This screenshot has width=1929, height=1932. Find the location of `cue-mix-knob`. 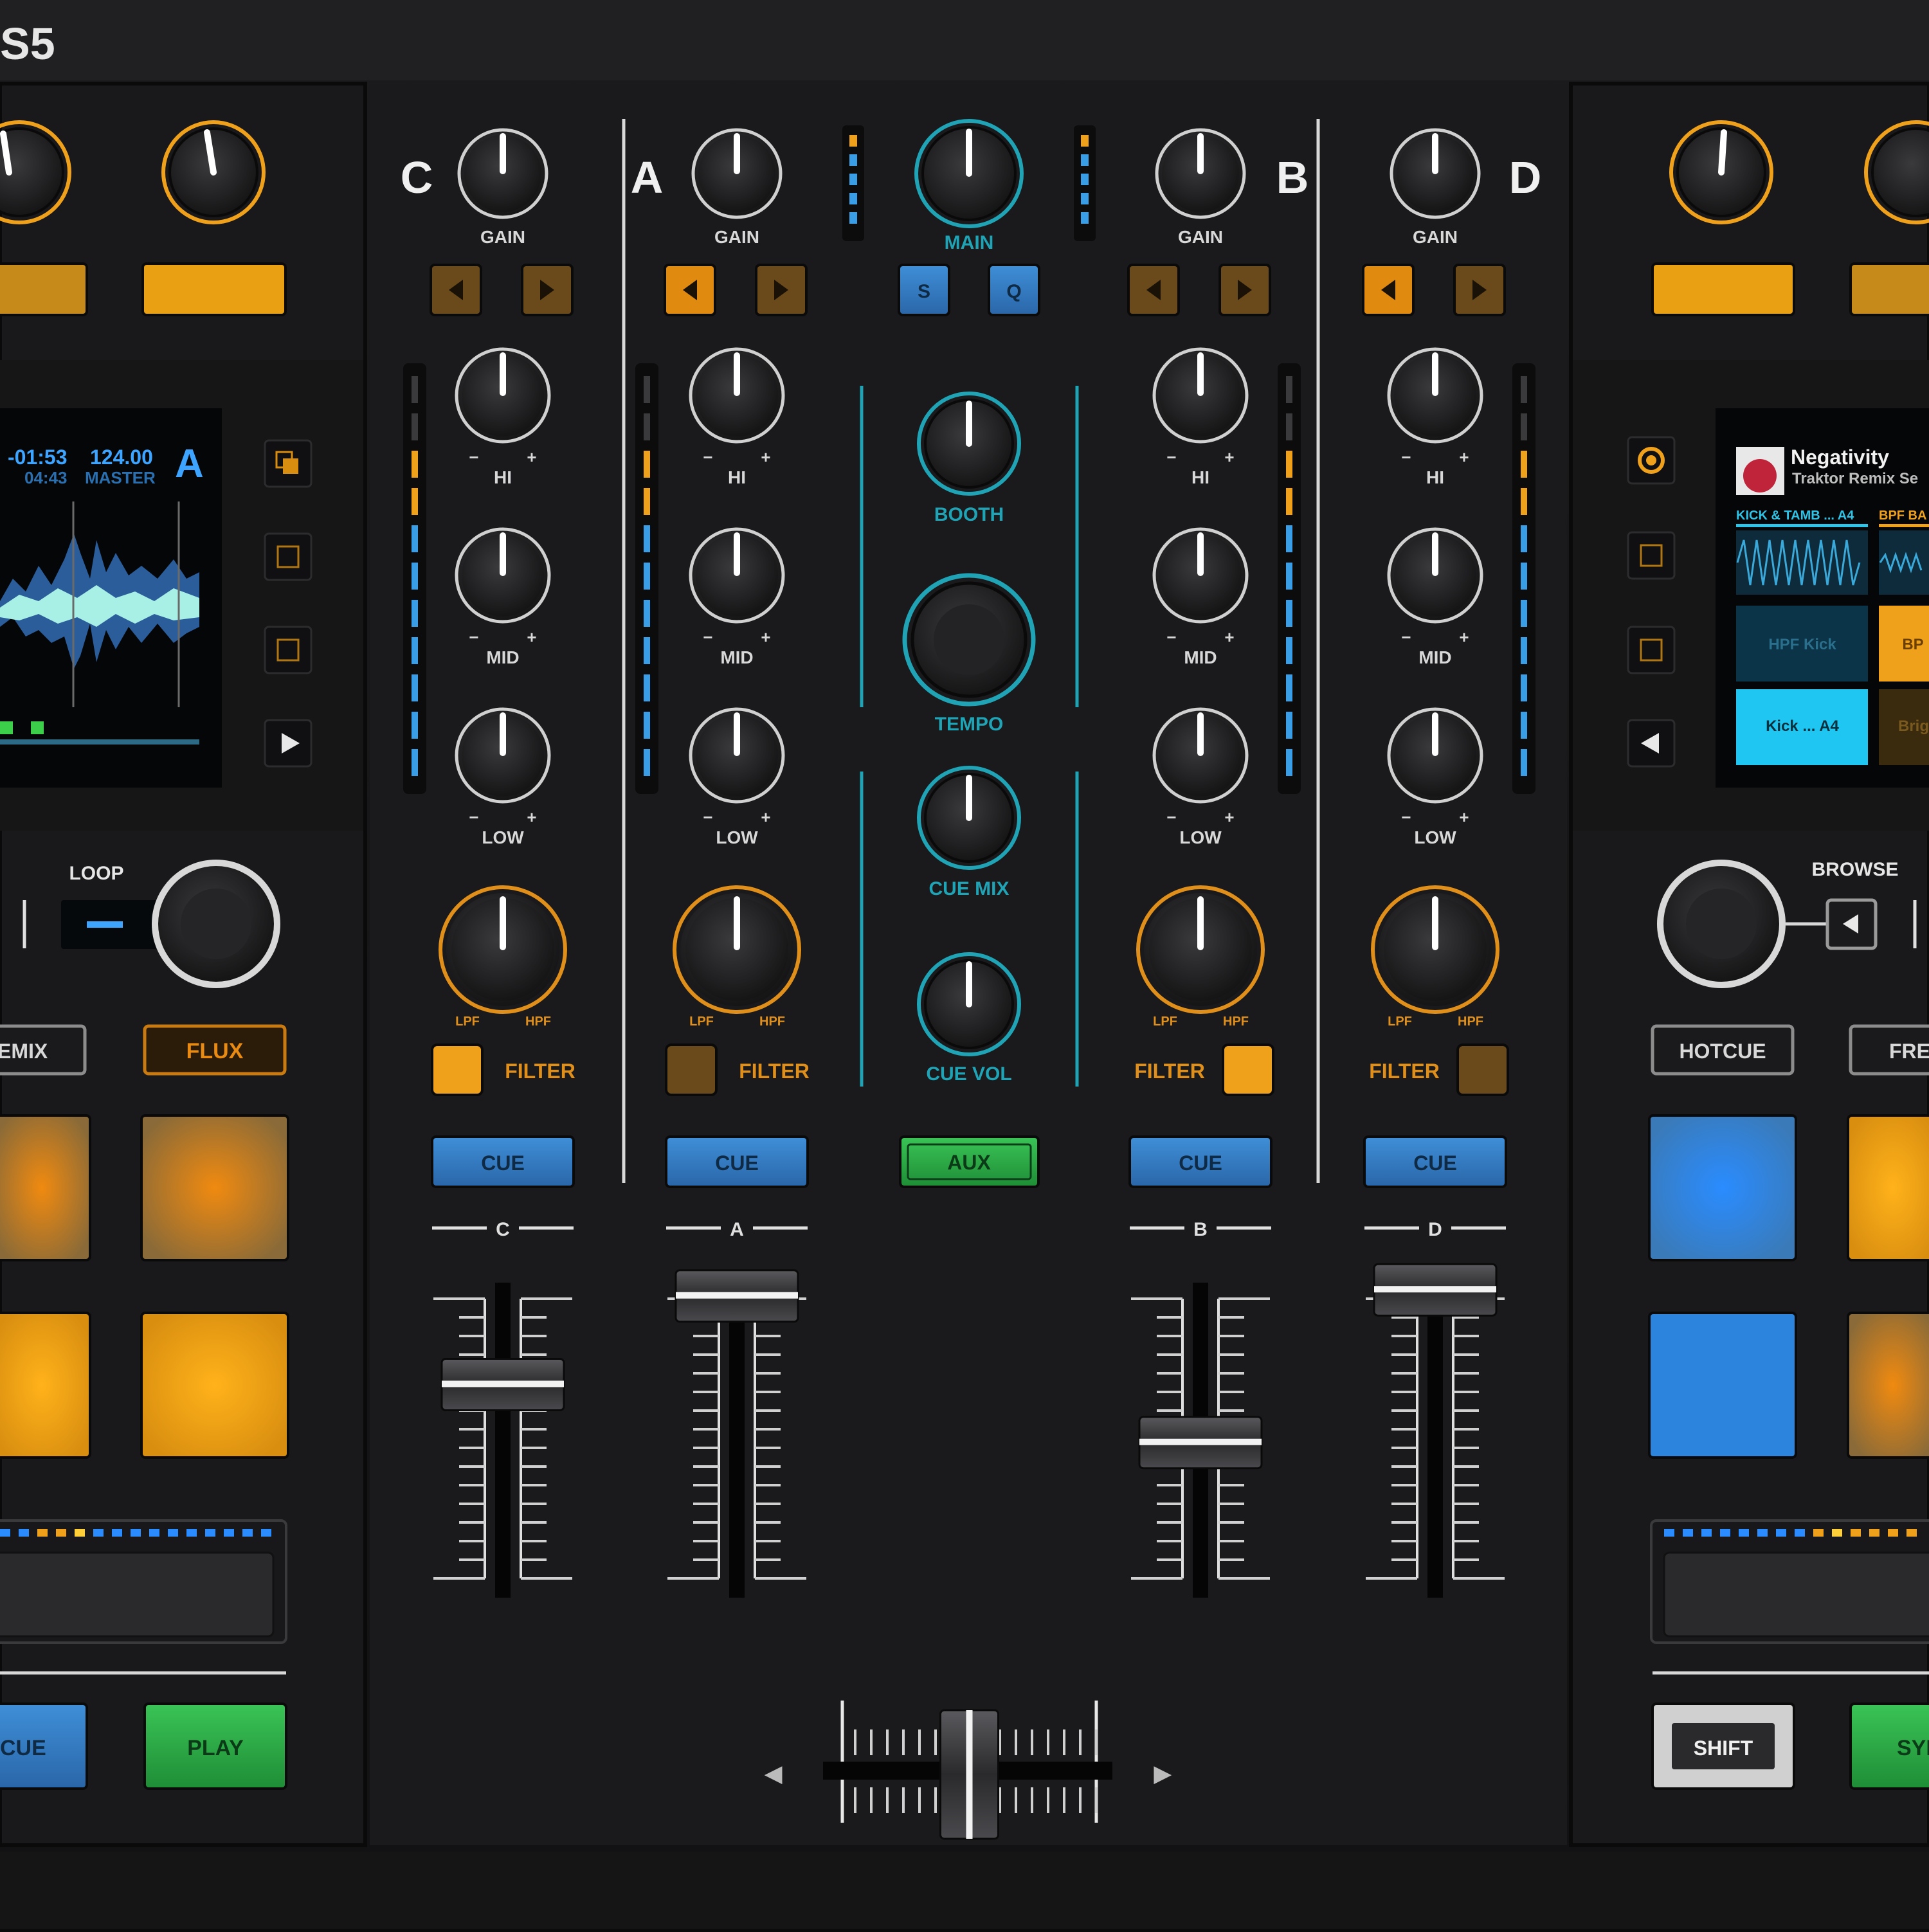

cue-mix-knob is located at coordinates (969, 818).